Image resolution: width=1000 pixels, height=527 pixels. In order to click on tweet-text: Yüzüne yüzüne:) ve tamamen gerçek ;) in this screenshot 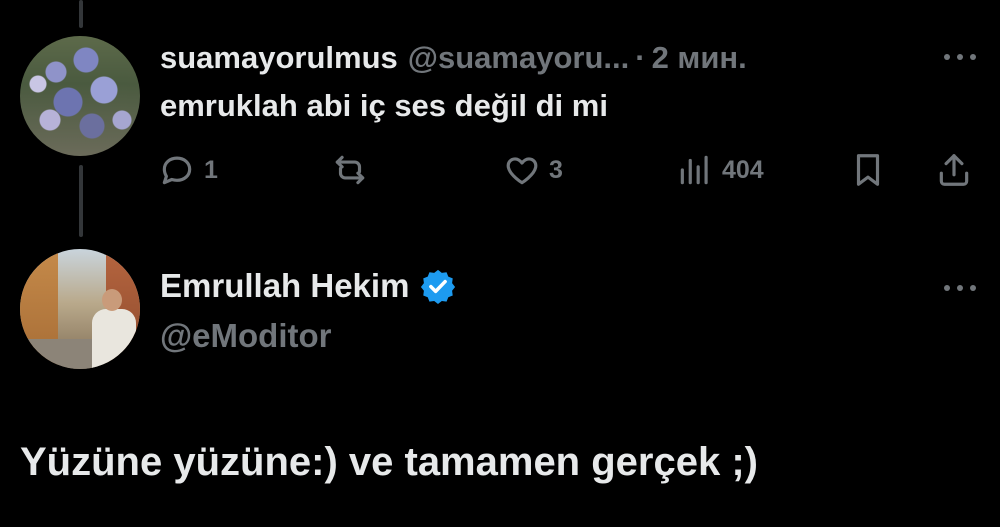, I will do `click(389, 462)`.